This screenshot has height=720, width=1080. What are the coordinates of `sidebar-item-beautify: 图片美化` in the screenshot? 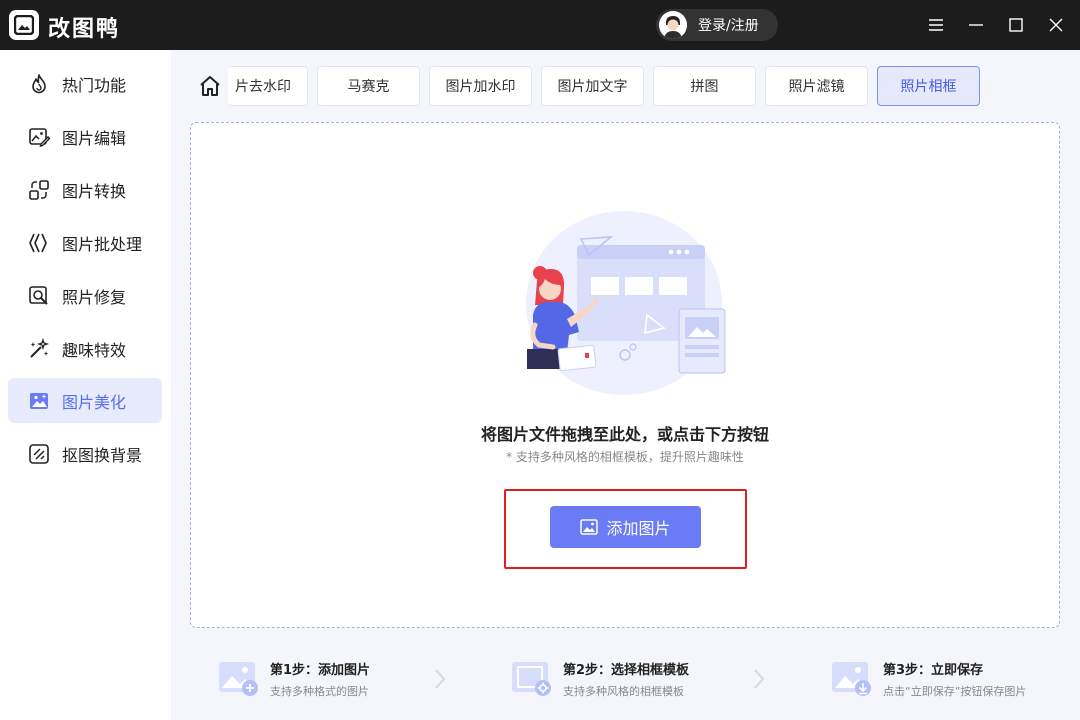 It's located at (85, 400).